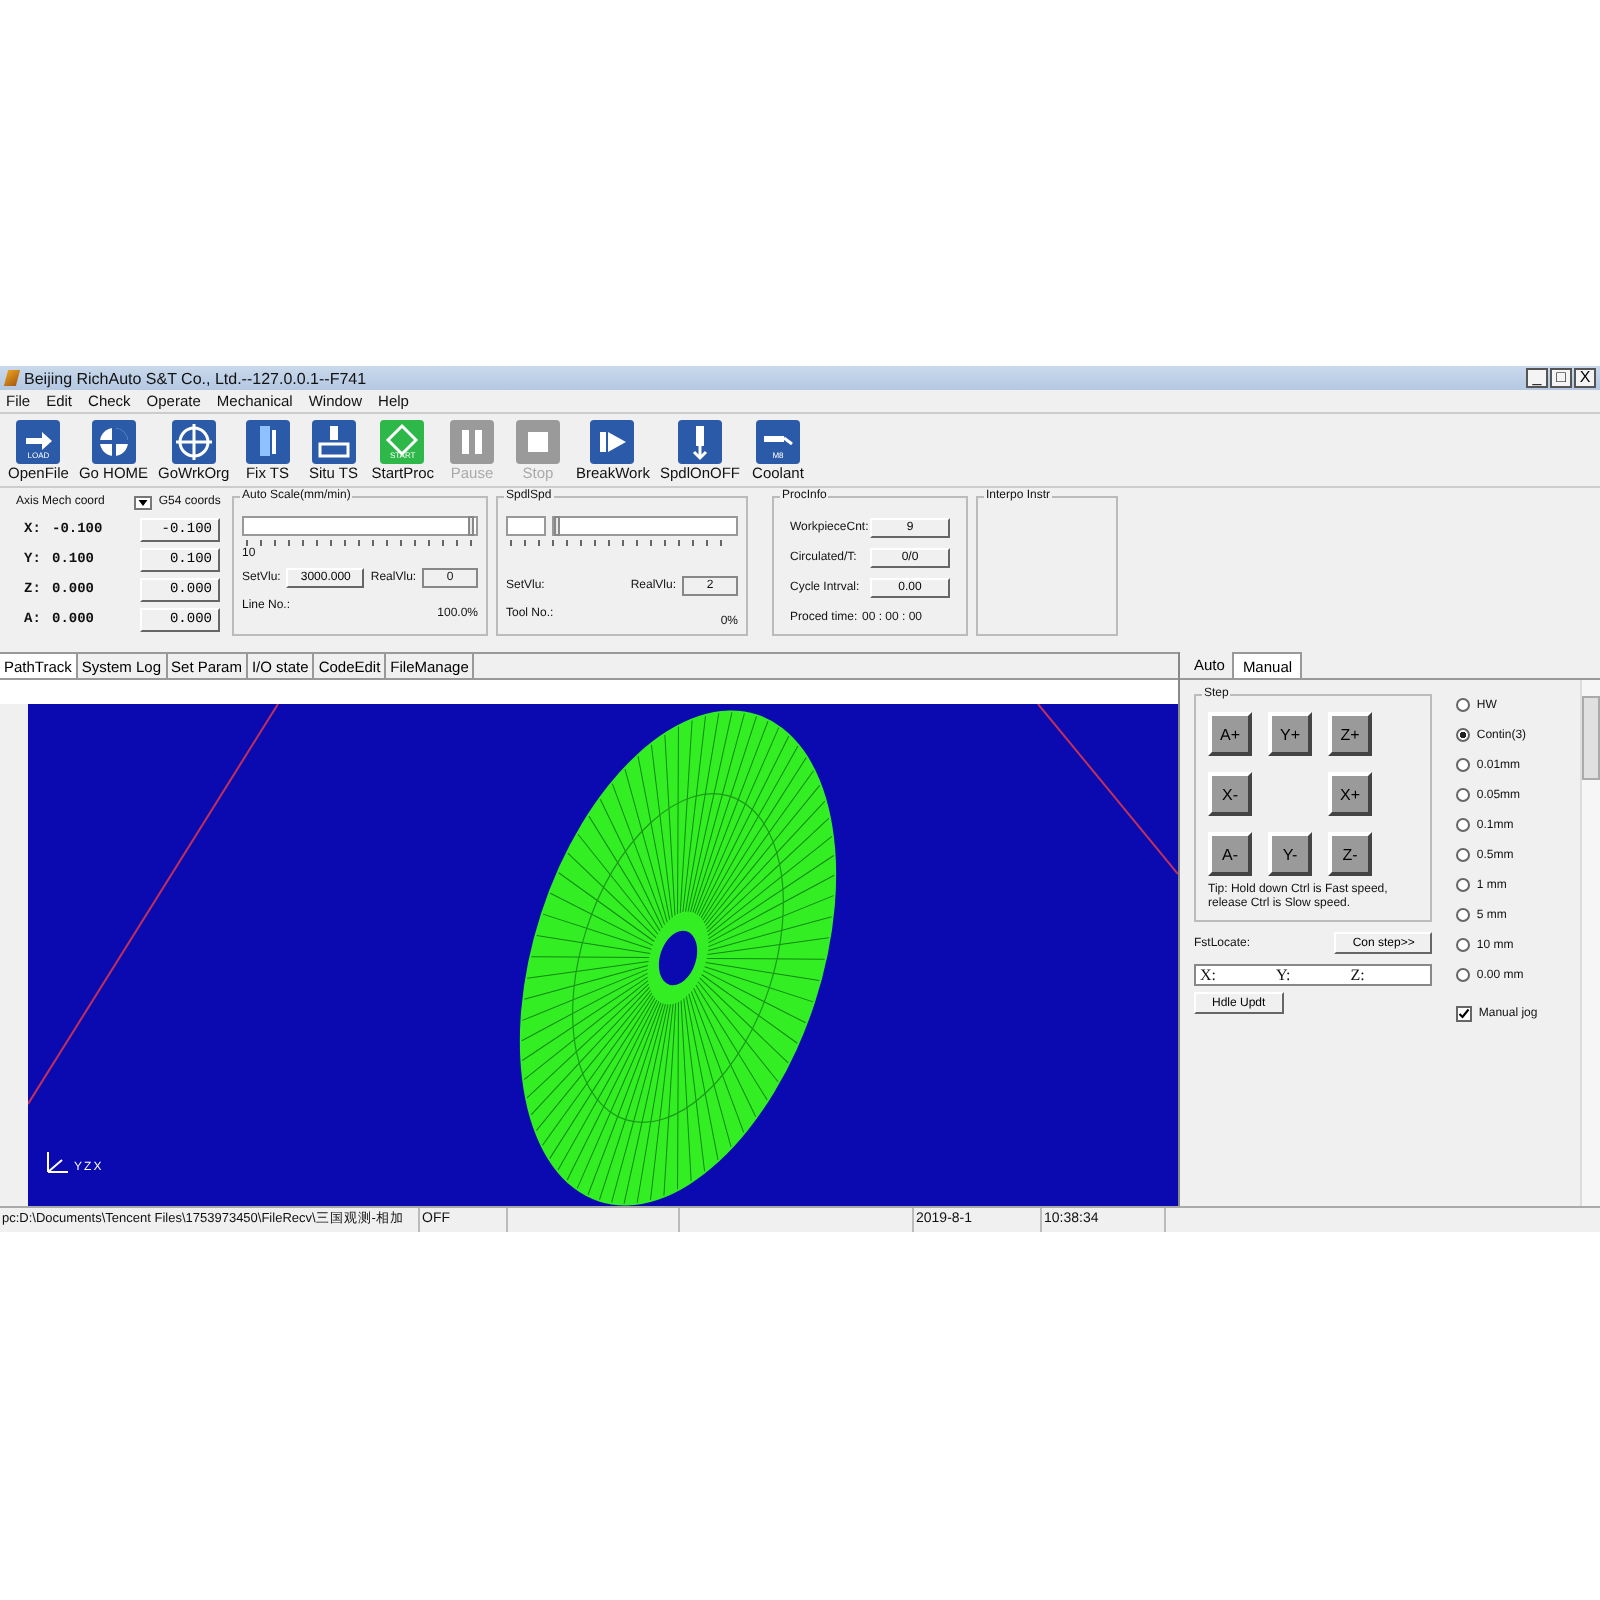 The width and height of the screenshot is (1600, 1600). I want to click on maximize-button: □, so click(1561, 378).